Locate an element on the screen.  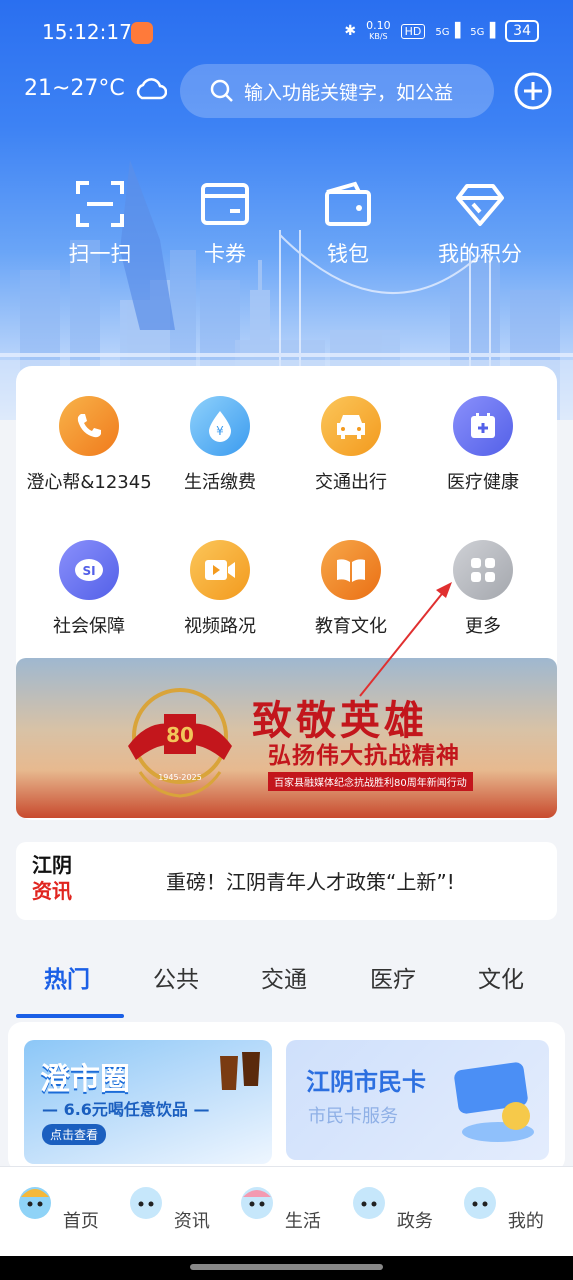
promo-citizen-card: 江阴市民卡 市民卡服务 is located at coordinates (417, 1100).